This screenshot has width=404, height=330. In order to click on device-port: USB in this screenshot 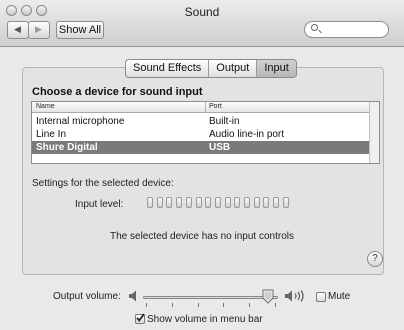, I will do `click(220, 147)`.